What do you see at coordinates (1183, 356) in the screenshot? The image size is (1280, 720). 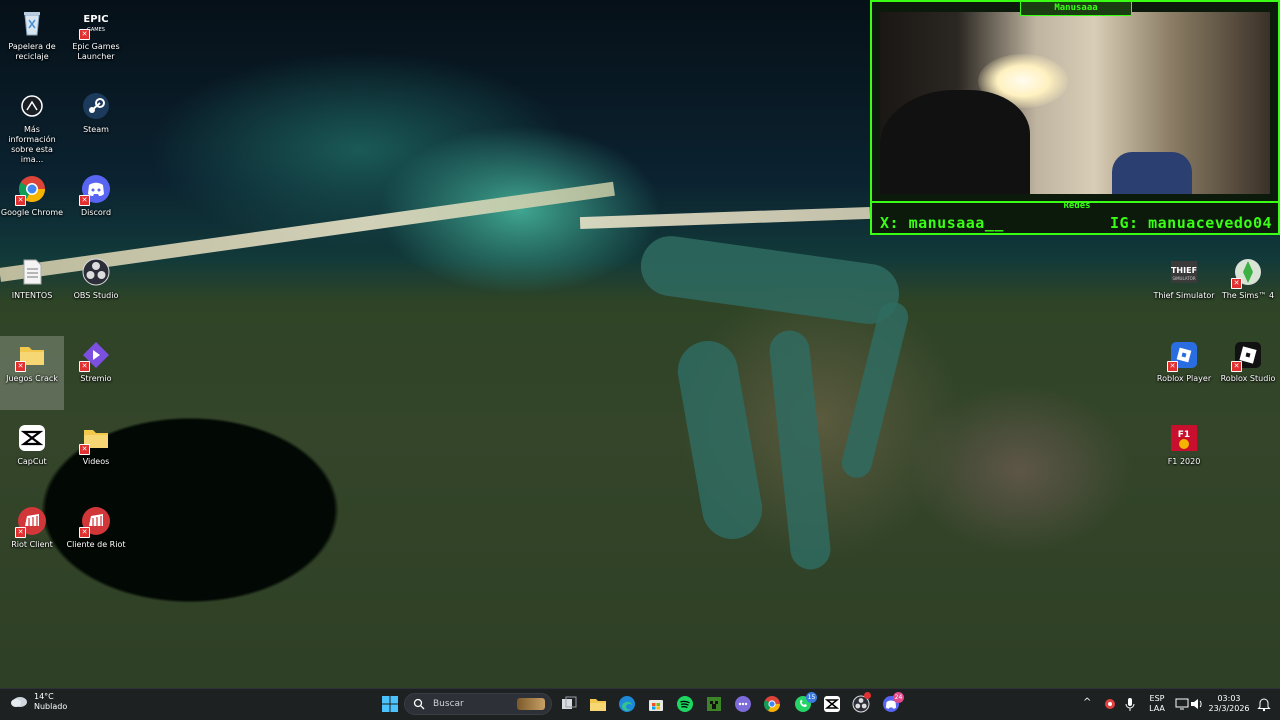 I see `roblox-player-icon: ✕` at bounding box center [1183, 356].